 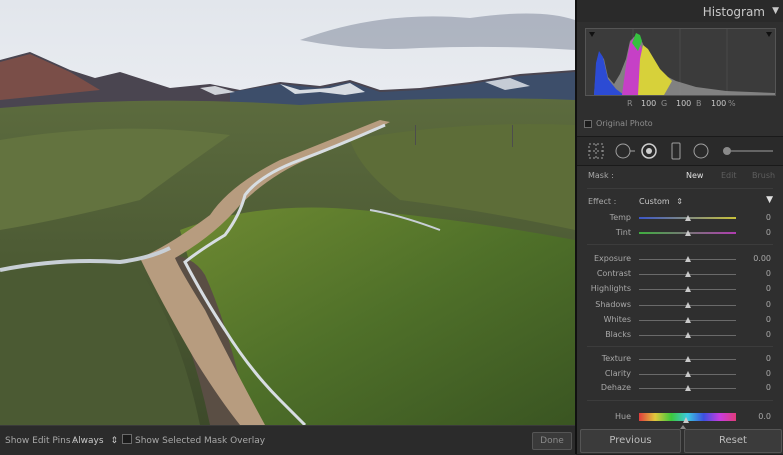 What do you see at coordinates (612, 258) in the screenshot?
I see `exposure-label: Exposure` at bounding box center [612, 258].